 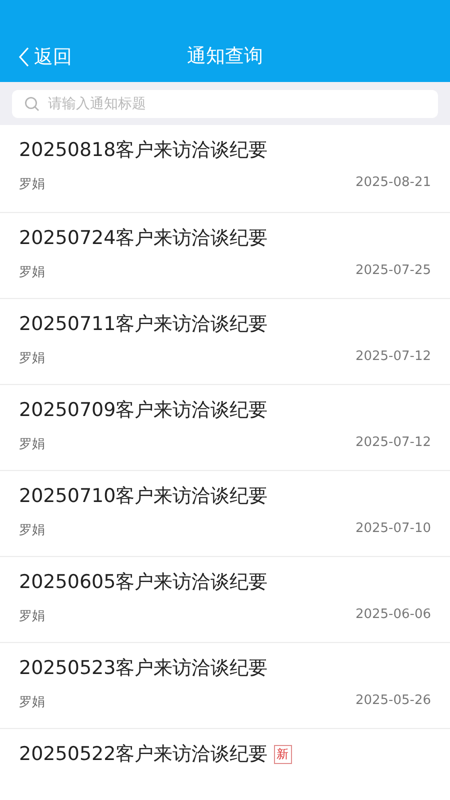 I want to click on notice-item: 20250710客户来访洽谈纪要 罗娟 2025-07-10, so click(x=225, y=514).